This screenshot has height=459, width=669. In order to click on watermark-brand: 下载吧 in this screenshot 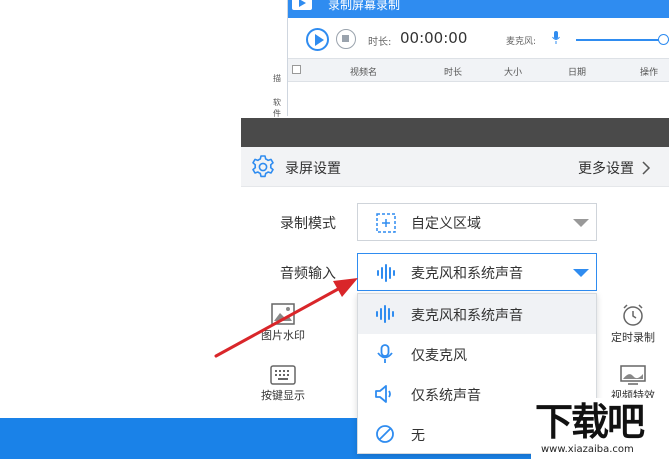, I will do `click(590, 422)`.